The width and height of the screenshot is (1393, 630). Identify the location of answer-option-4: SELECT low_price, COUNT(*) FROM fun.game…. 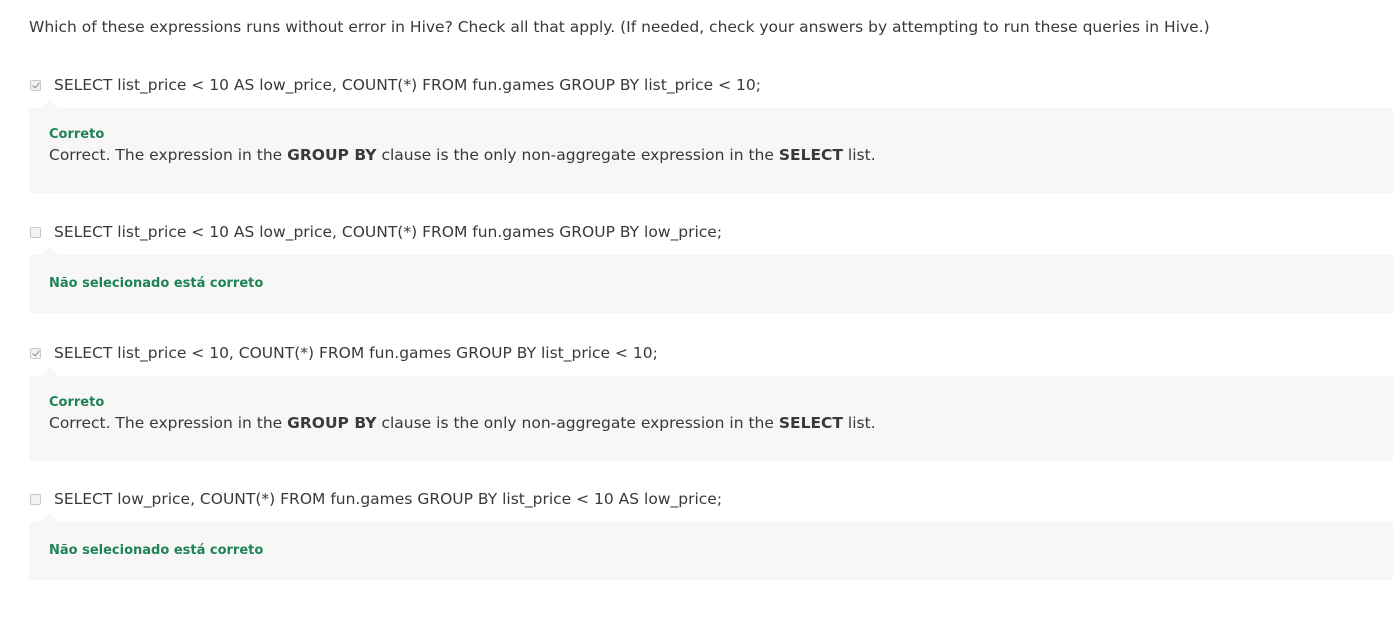
(711, 533).